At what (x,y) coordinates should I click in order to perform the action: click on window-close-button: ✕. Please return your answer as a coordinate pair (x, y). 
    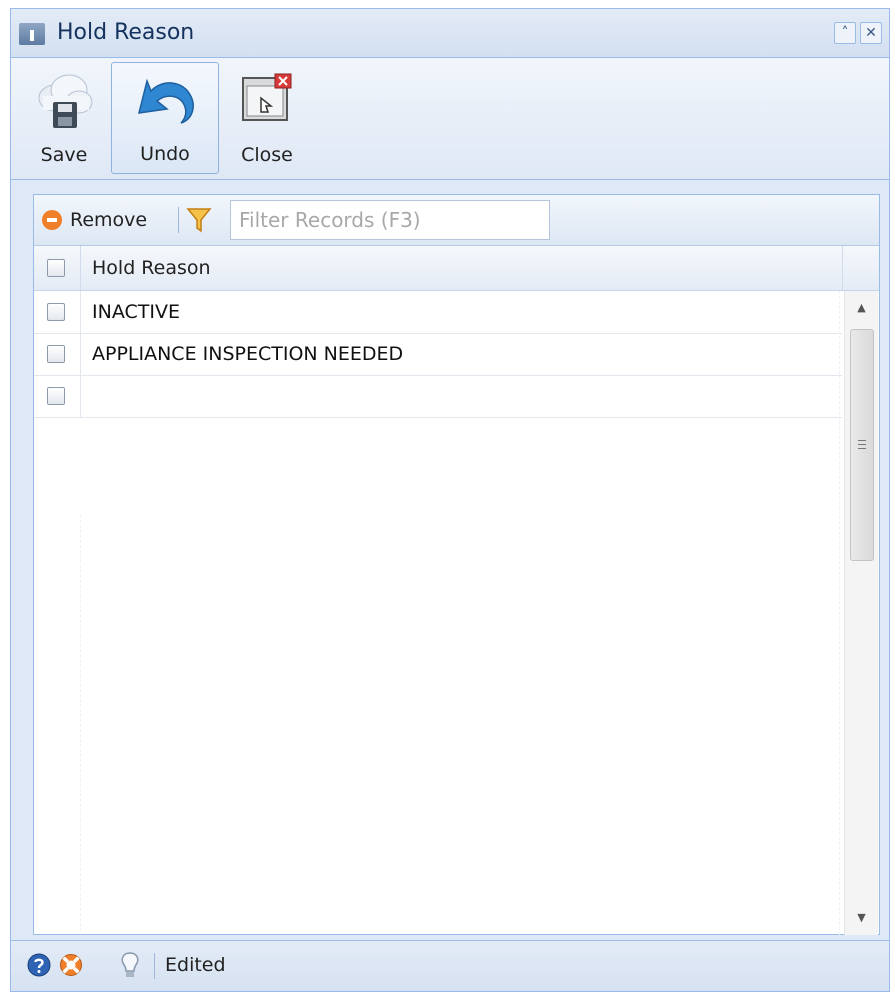
    Looking at the image, I should click on (871, 33).